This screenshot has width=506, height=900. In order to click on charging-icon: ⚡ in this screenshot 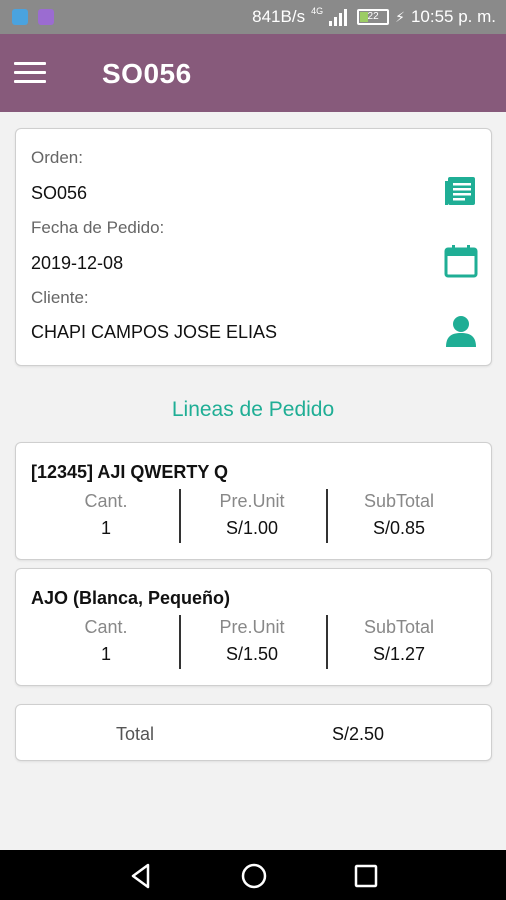, I will do `click(400, 16)`.